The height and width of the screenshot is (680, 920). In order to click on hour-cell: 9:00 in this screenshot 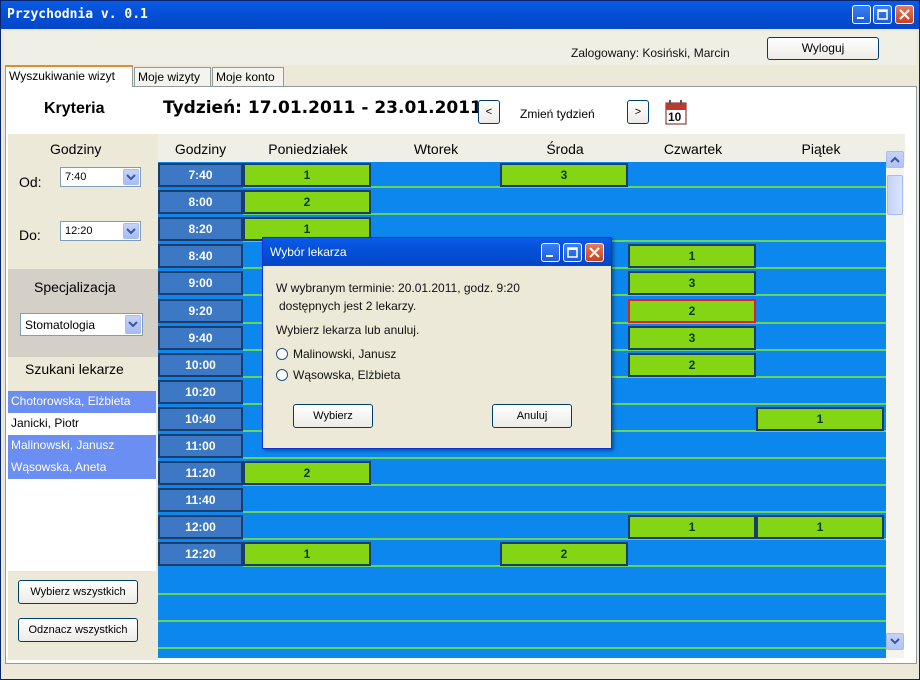, I will do `click(200, 283)`.